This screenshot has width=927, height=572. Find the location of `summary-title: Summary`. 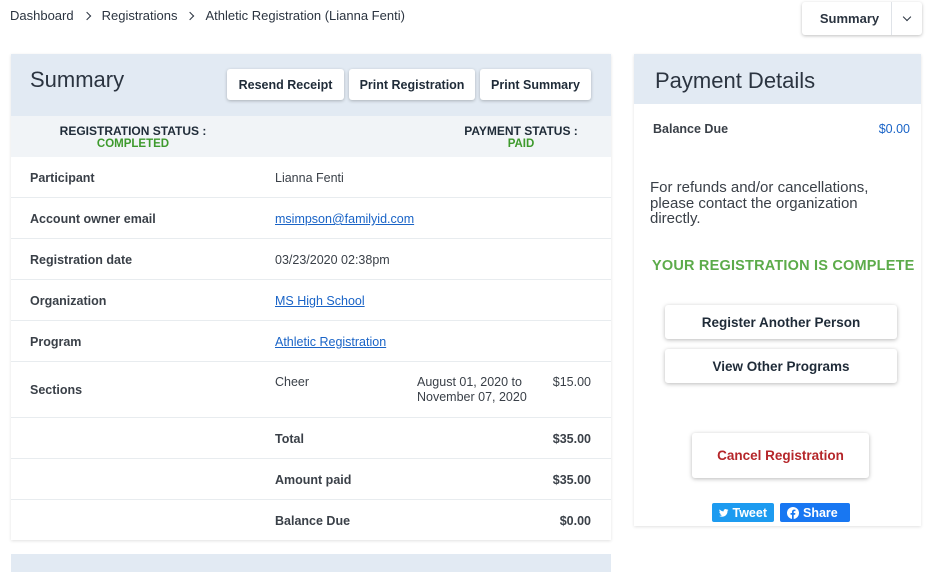

summary-title: Summary is located at coordinates (77, 79).